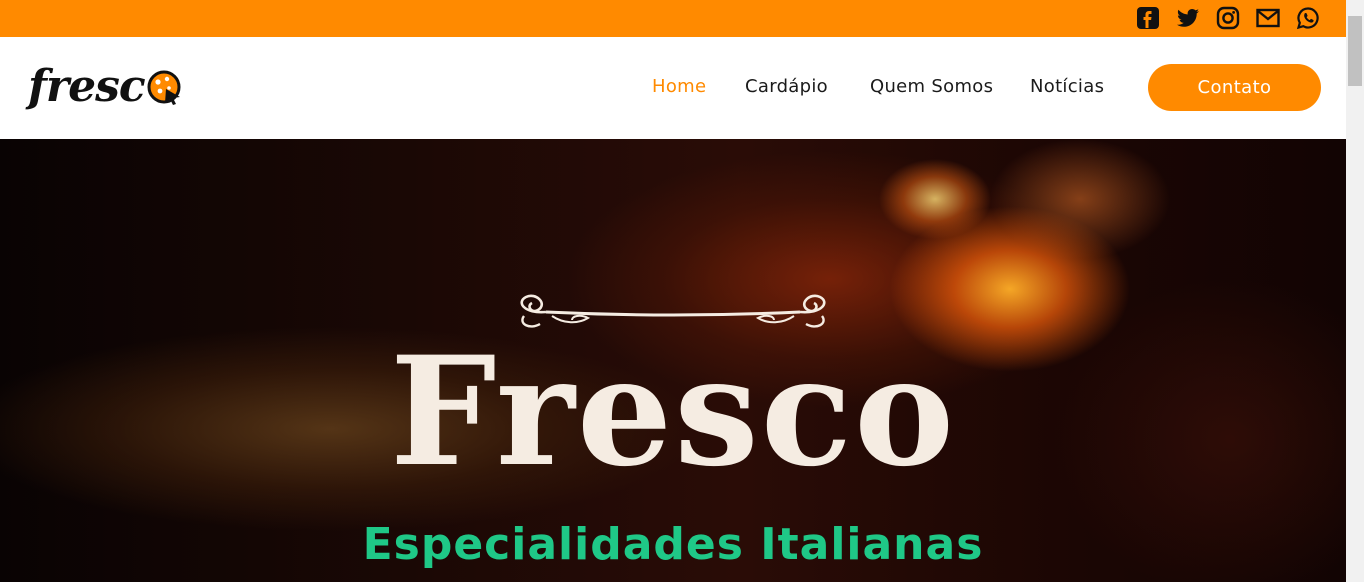 The width and height of the screenshot is (1364, 582). I want to click on pizza-icon, so click(164, 87).